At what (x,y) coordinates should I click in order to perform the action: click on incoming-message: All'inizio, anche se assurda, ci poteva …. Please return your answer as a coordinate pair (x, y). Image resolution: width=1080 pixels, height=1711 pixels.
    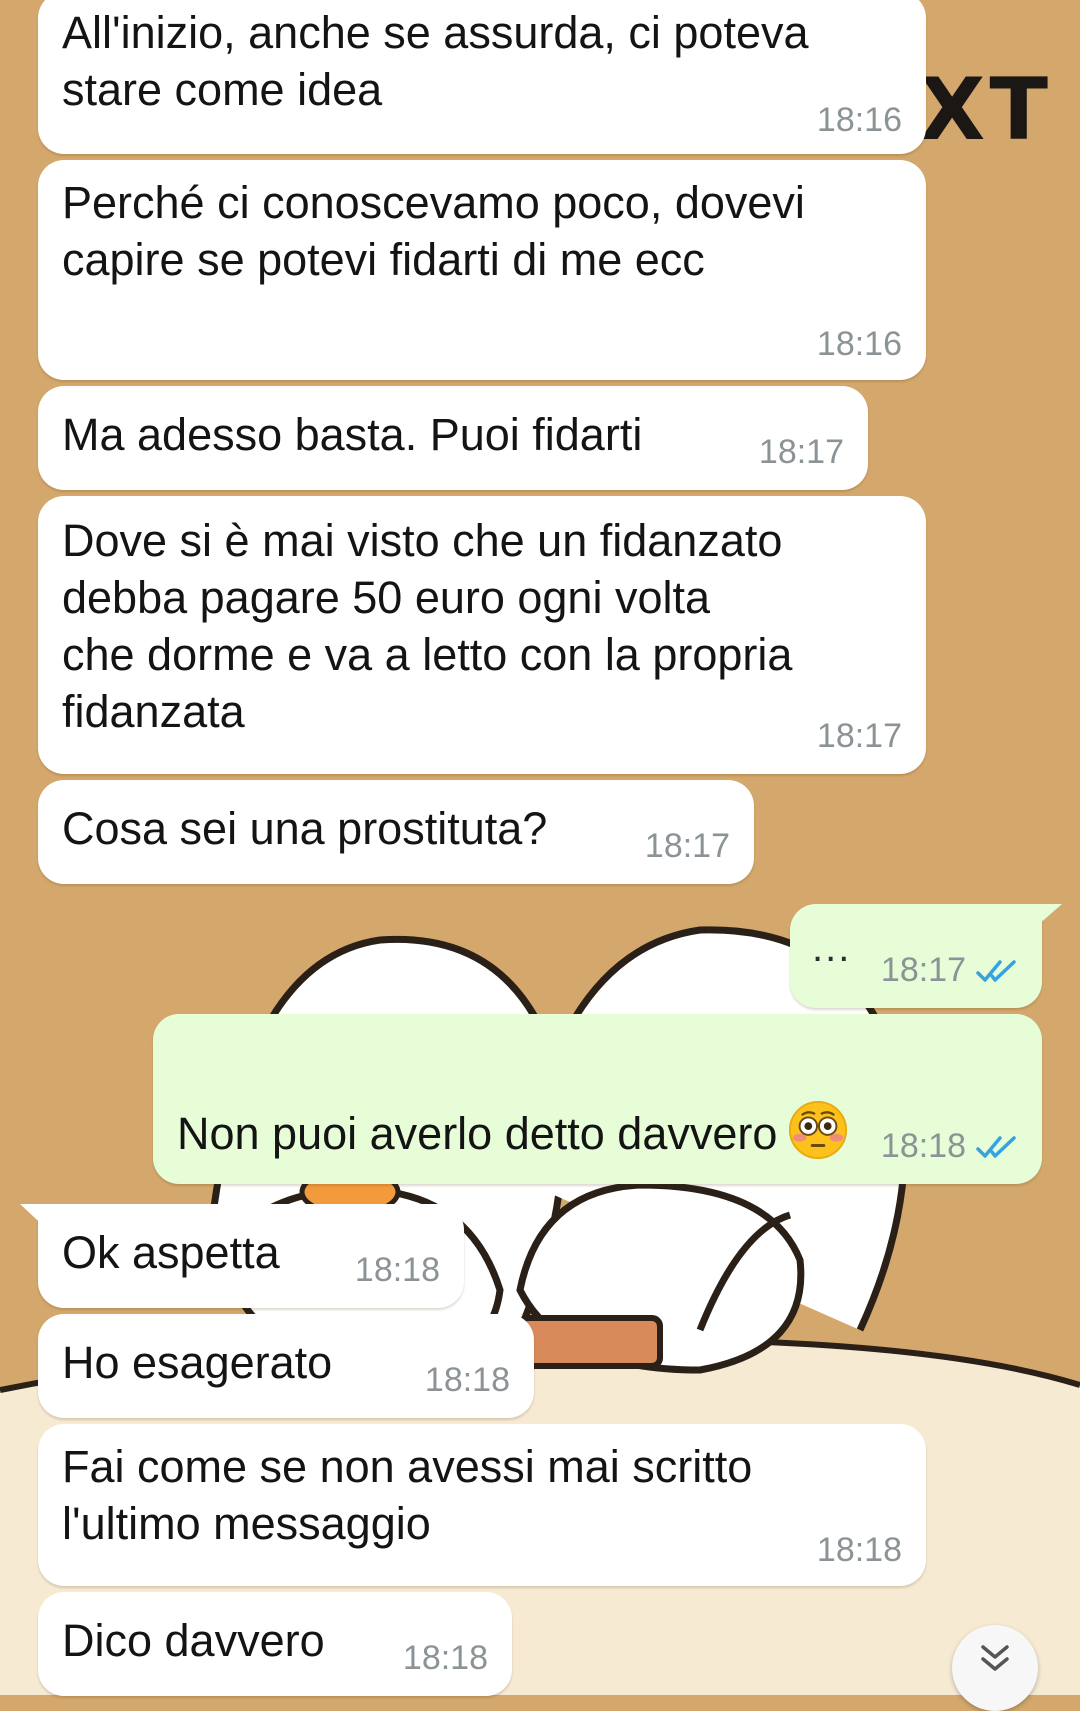
    Looking at the image, I should click on (482, 77).